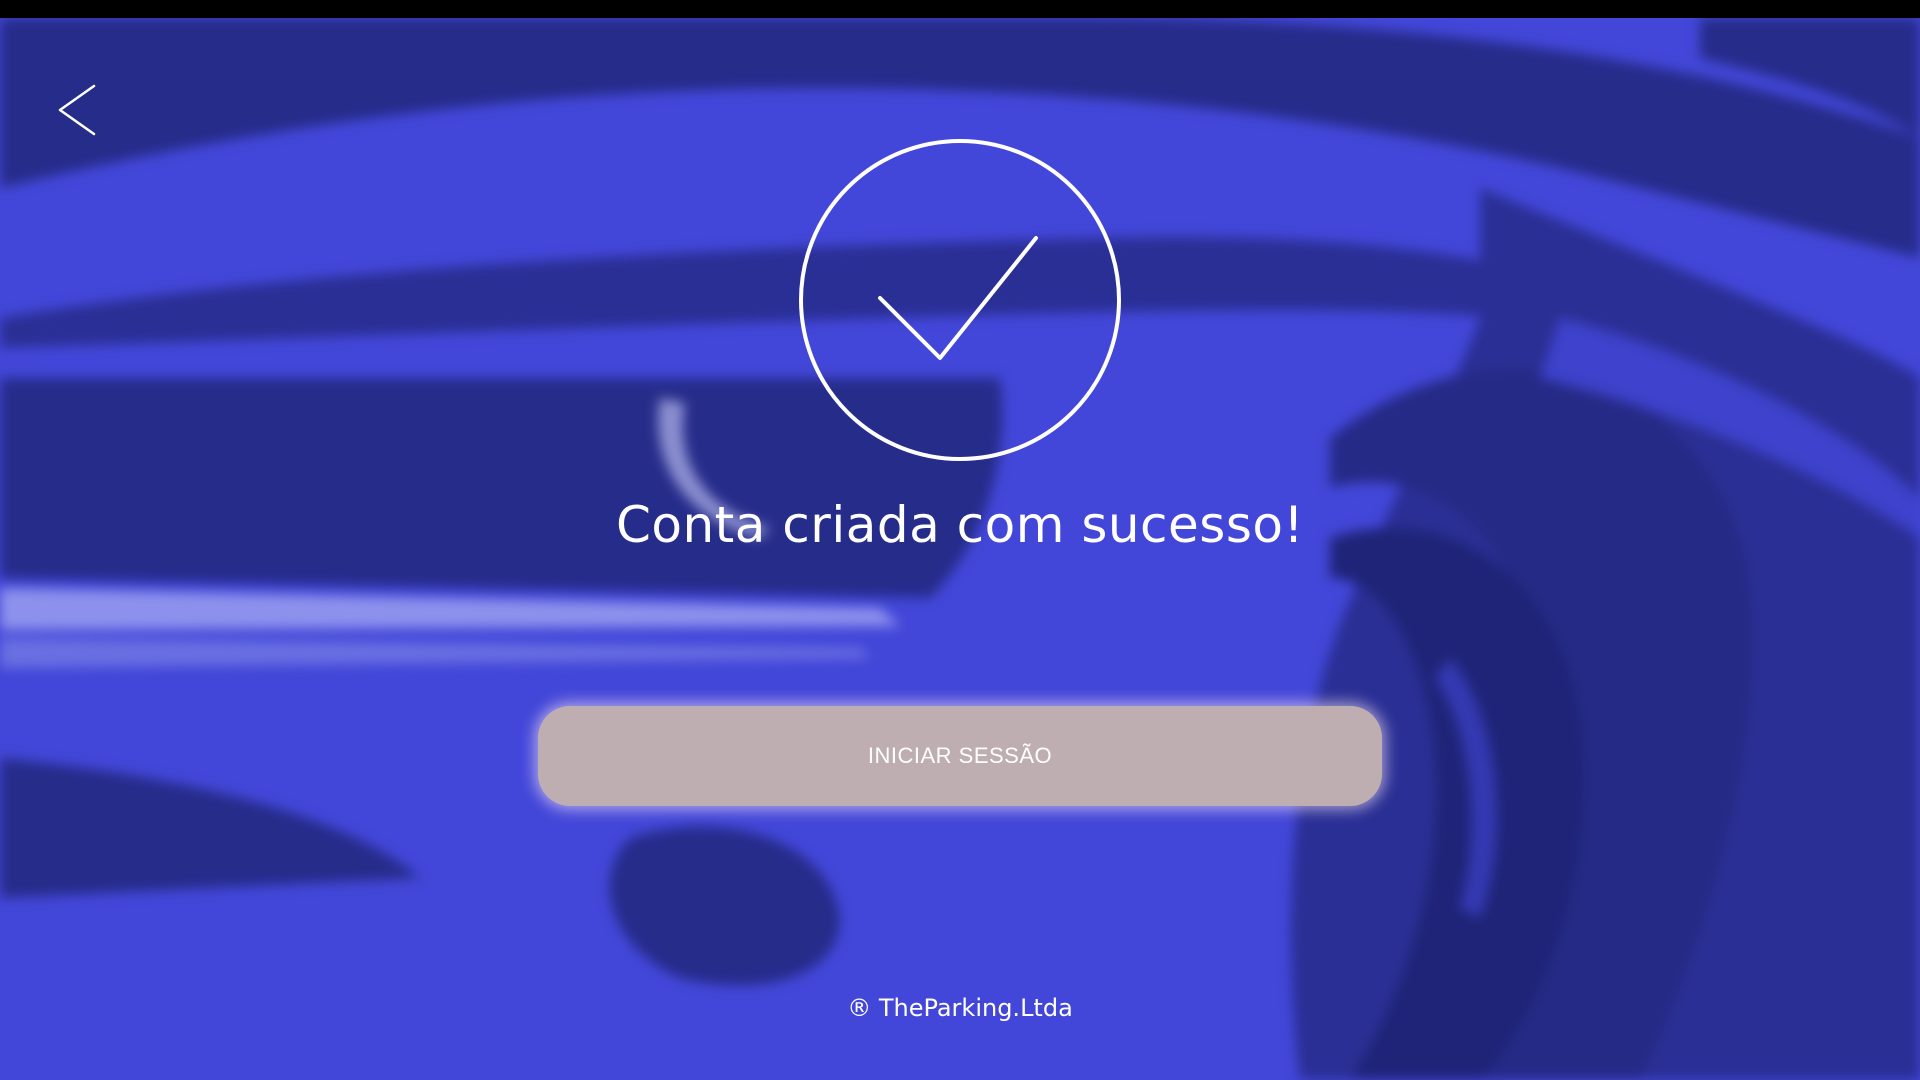 The width and height of the screenshot is (1920, 1080). I want to click on chevron-left-icon, so click(77, 110).